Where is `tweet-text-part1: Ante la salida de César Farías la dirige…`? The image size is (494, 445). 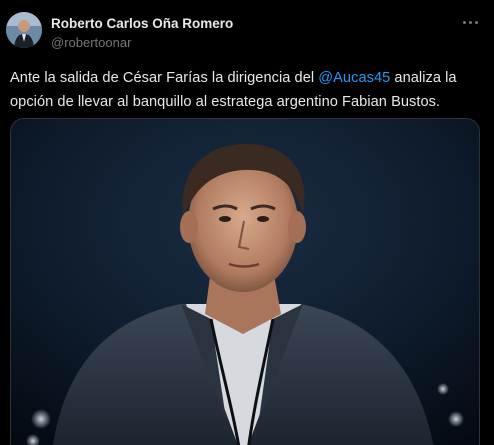 tweet-text-part1: Ante la salida de César Farías la dirige… is located at coordinates (164, 78).